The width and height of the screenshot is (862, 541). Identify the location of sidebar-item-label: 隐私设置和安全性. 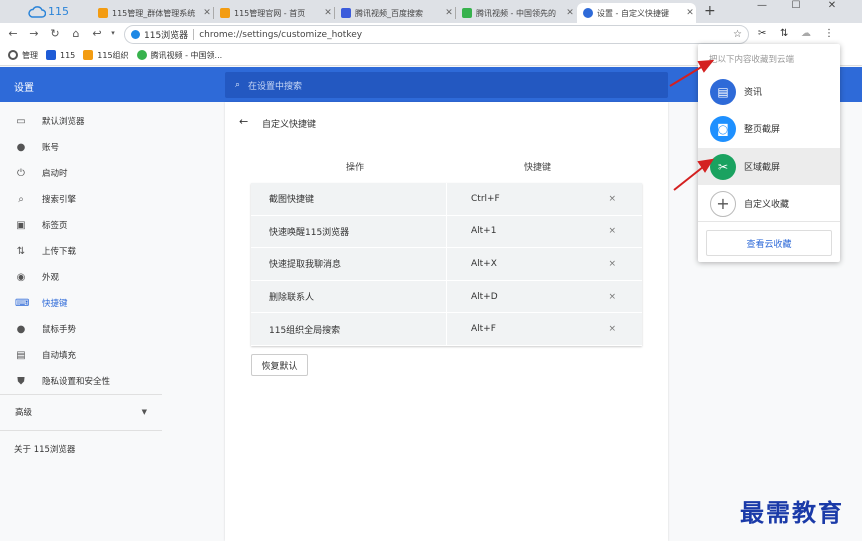
(76, 382).